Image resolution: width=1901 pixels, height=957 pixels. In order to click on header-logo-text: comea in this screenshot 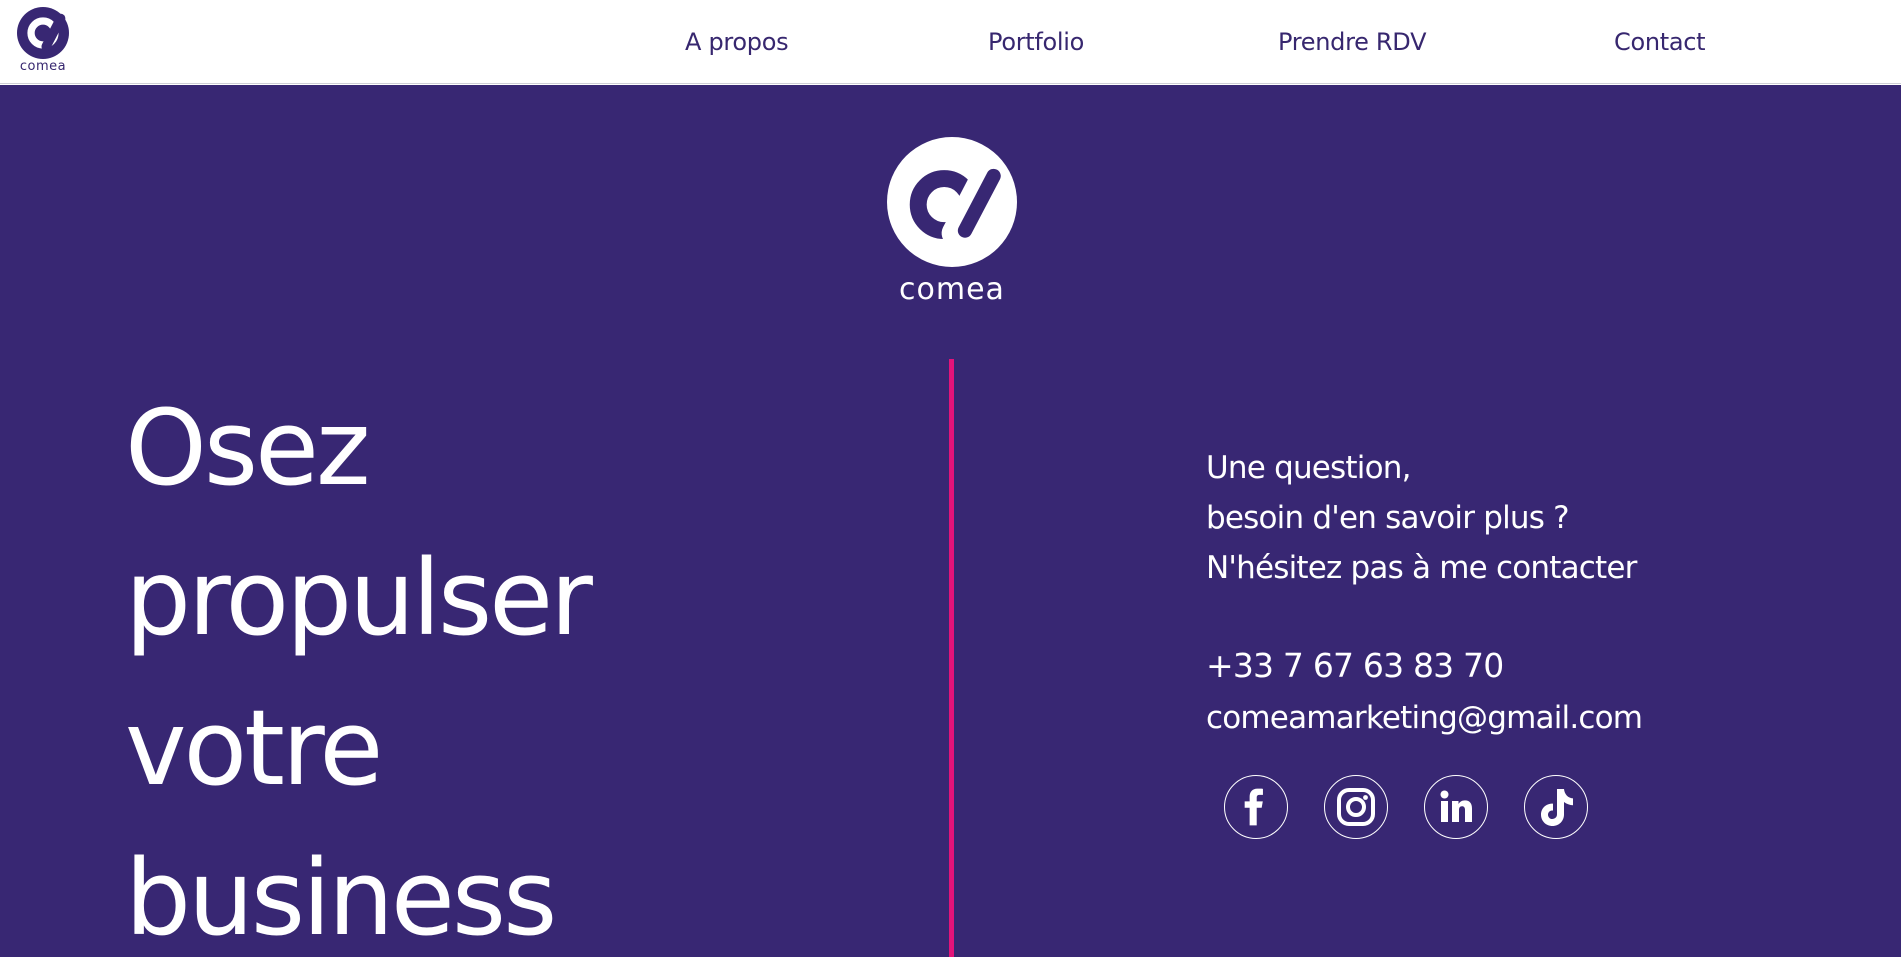, I will do `click(43, 66)`.